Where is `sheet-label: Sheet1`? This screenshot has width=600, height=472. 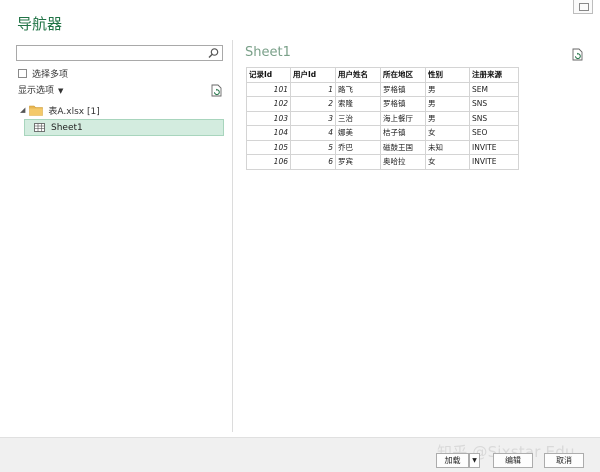 sheet-label: Sheet1 is located at coordinates (67, 127).